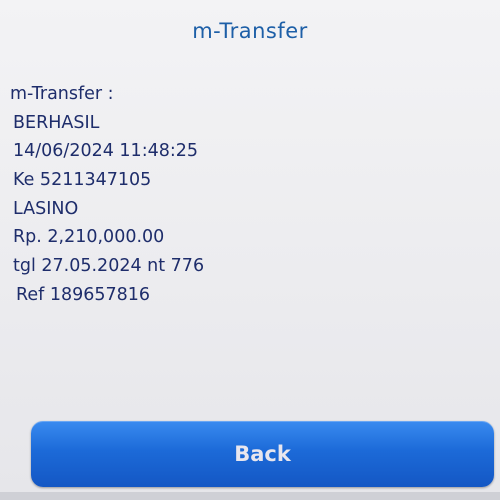 Image resolution: width=500 pixels, height=500 pixels. What do you see at coordinates (56, 122) in the screenshot?
I see `status-text: BERHASIL` at bounding box center [56, 122].